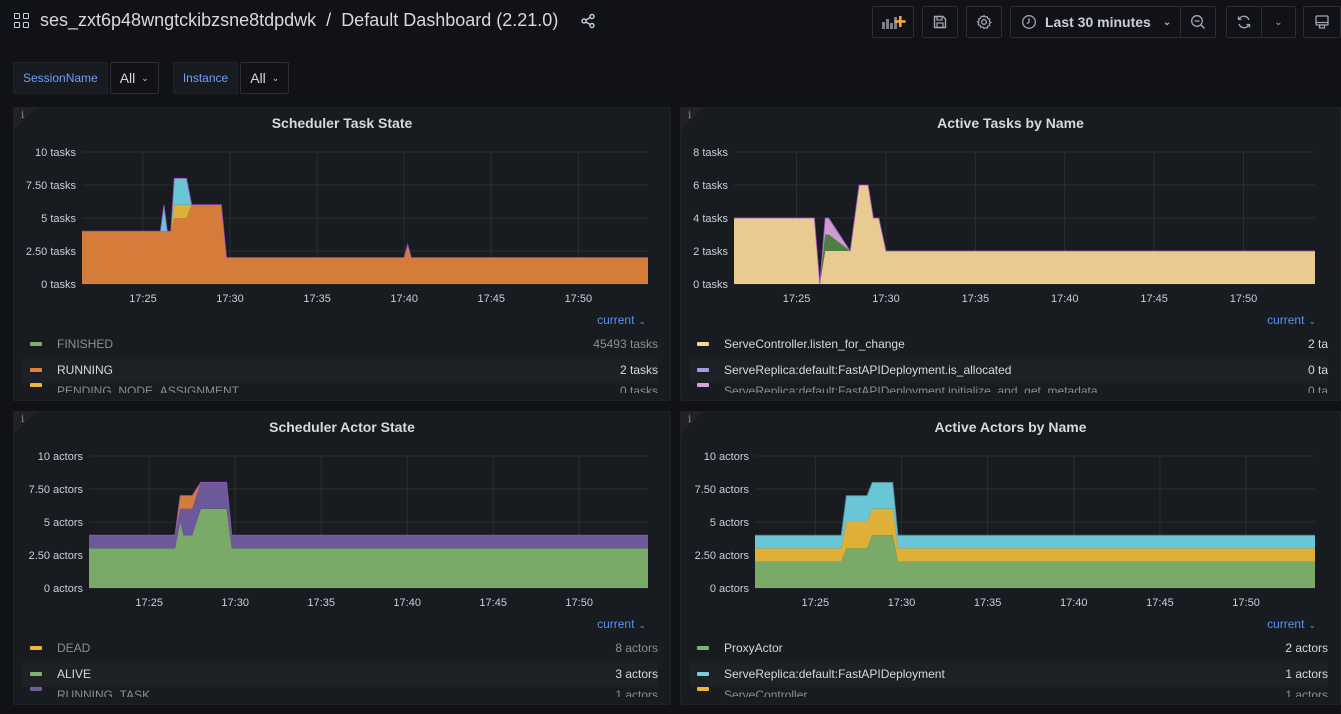 The width and height of the screenshot is (1341, 714). Describe the element at coordinates (1008, 692) in the screenshot. I see `legend-item: ServeController 1 actors` at that location.